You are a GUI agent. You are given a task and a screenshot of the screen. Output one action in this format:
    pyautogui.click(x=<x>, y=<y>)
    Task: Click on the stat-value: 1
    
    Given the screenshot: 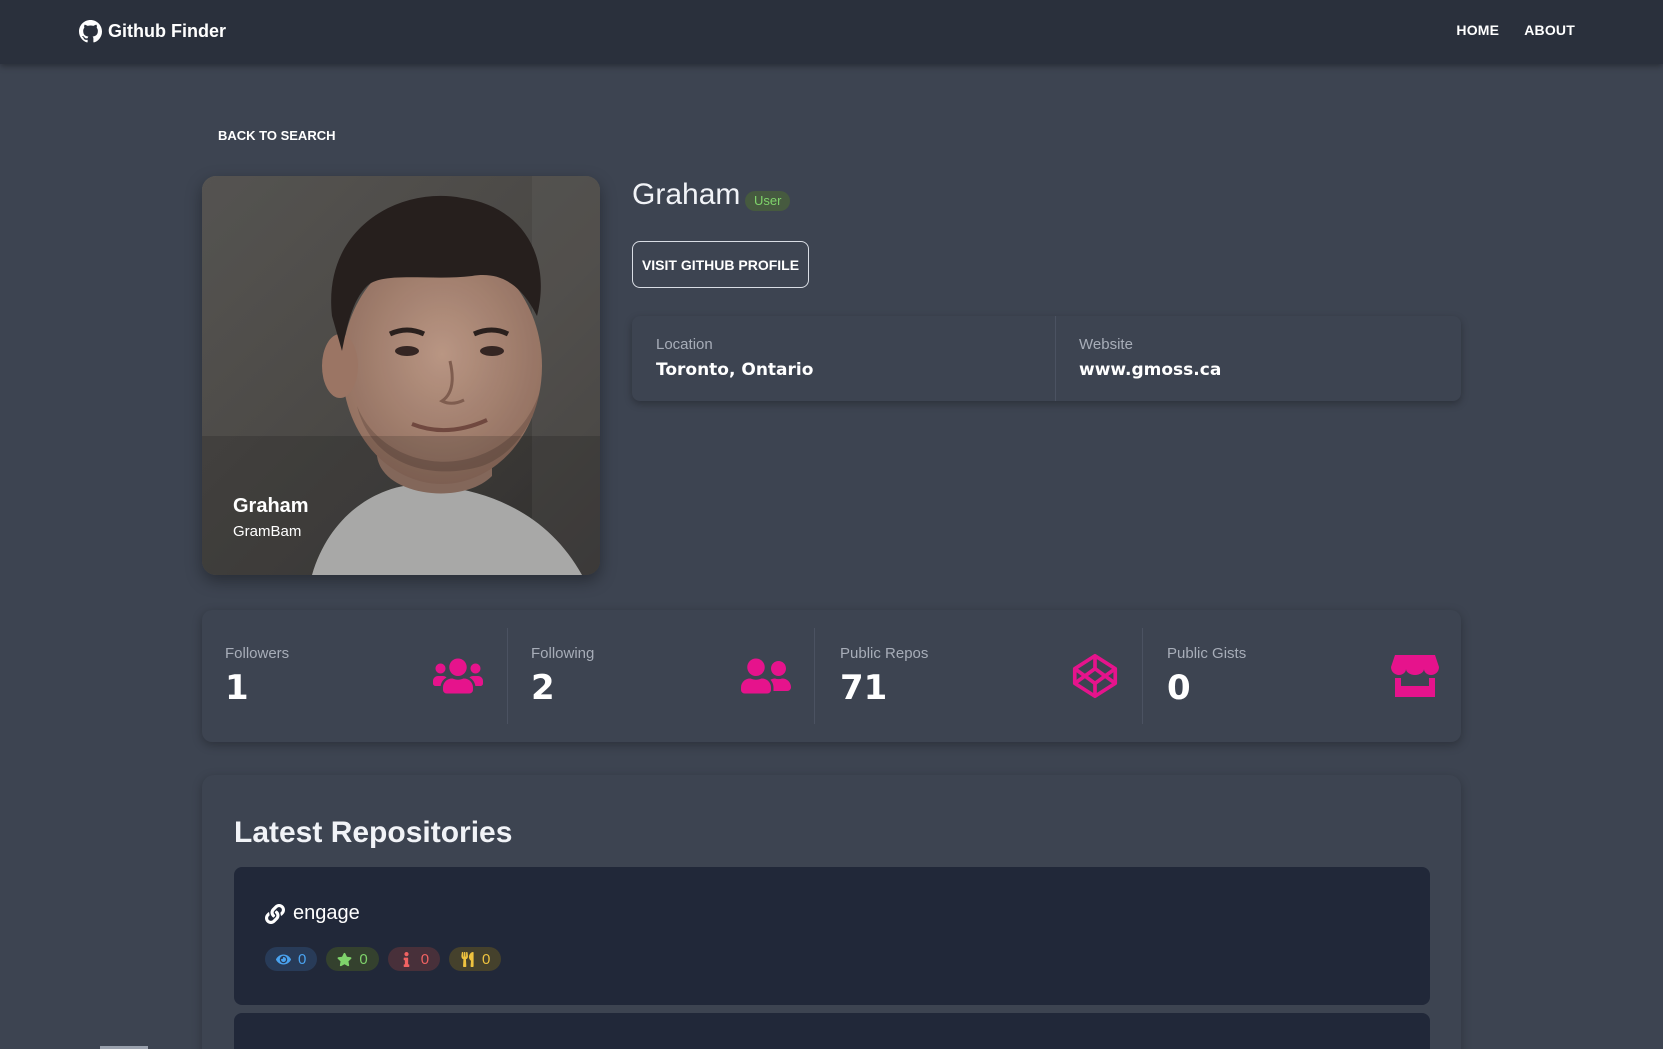 What is the action you would take?
    pyautogui.click(x=237, y=688)
    